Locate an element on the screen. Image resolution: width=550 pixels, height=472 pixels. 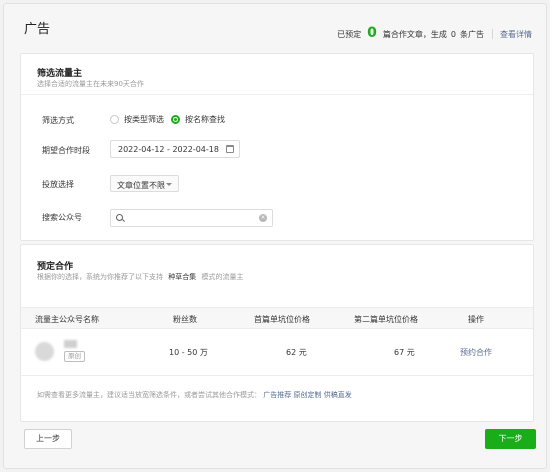
fans-range: 10 - 50 万 is located at coordinates (188, 352).